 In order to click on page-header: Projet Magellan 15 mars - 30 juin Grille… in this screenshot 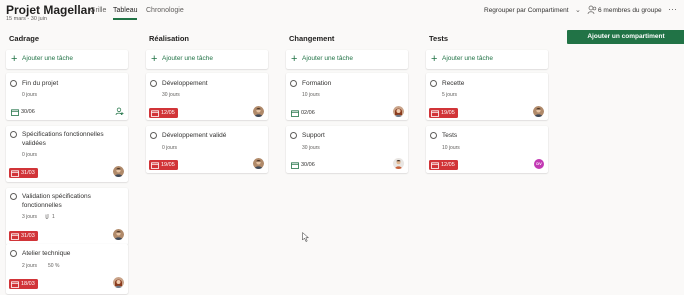, I will do `click(342, 15)`.